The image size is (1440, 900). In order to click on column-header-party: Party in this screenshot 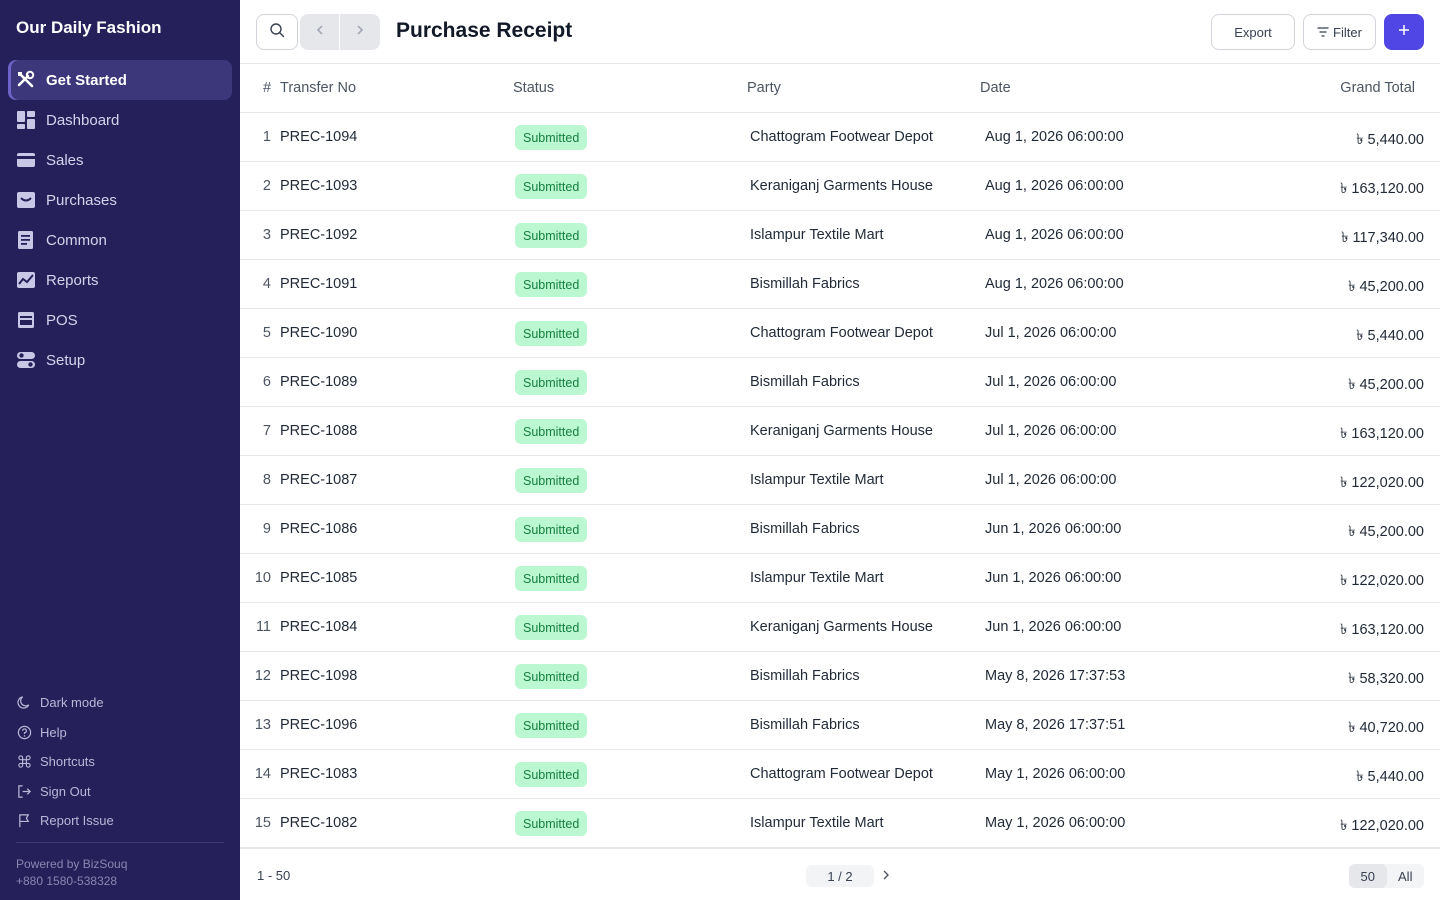, I will do `click(764, 88)`.